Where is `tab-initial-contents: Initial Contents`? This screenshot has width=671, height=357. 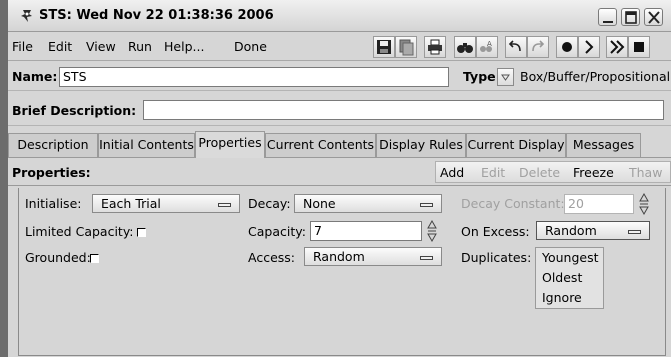
tab-initial-contents: Initial Contents is located at coordinates (146, 145).